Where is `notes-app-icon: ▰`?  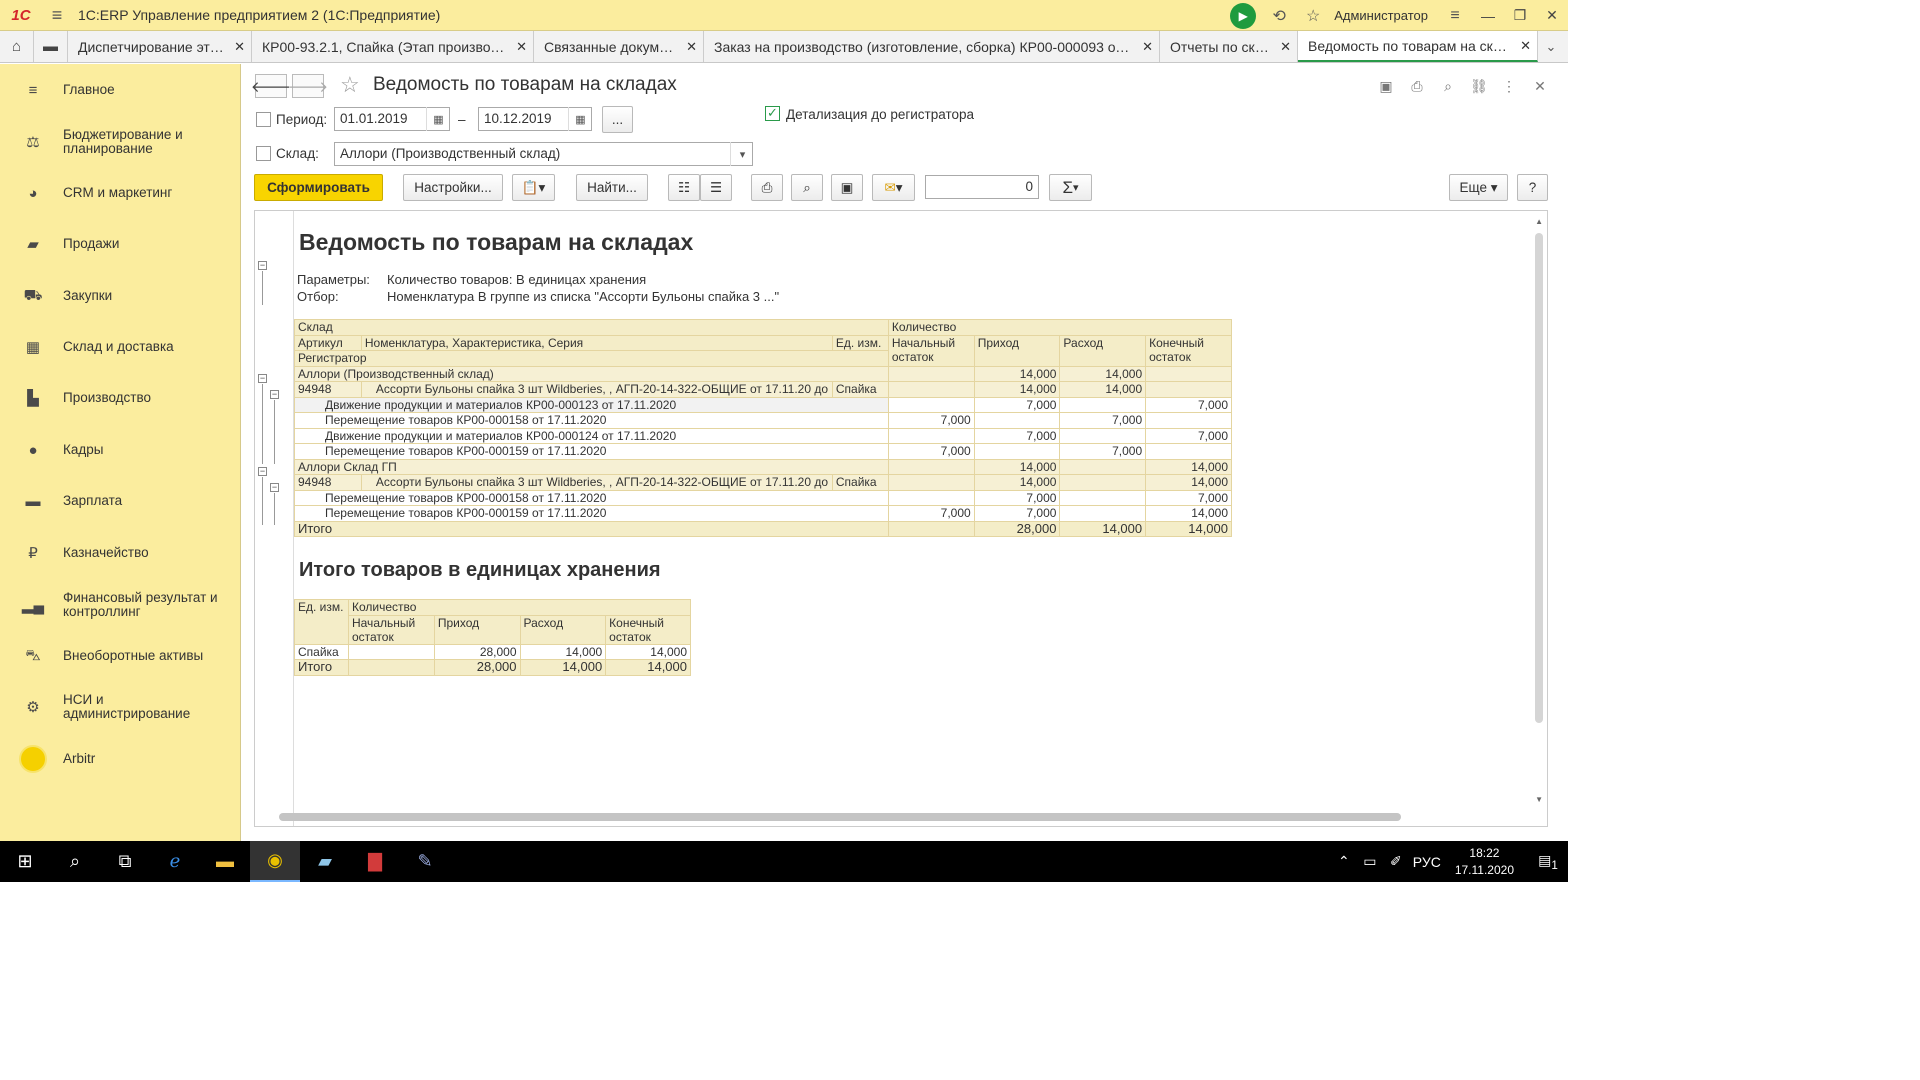 notes-app-icon: ▰ is located at coordinates (325, 861).